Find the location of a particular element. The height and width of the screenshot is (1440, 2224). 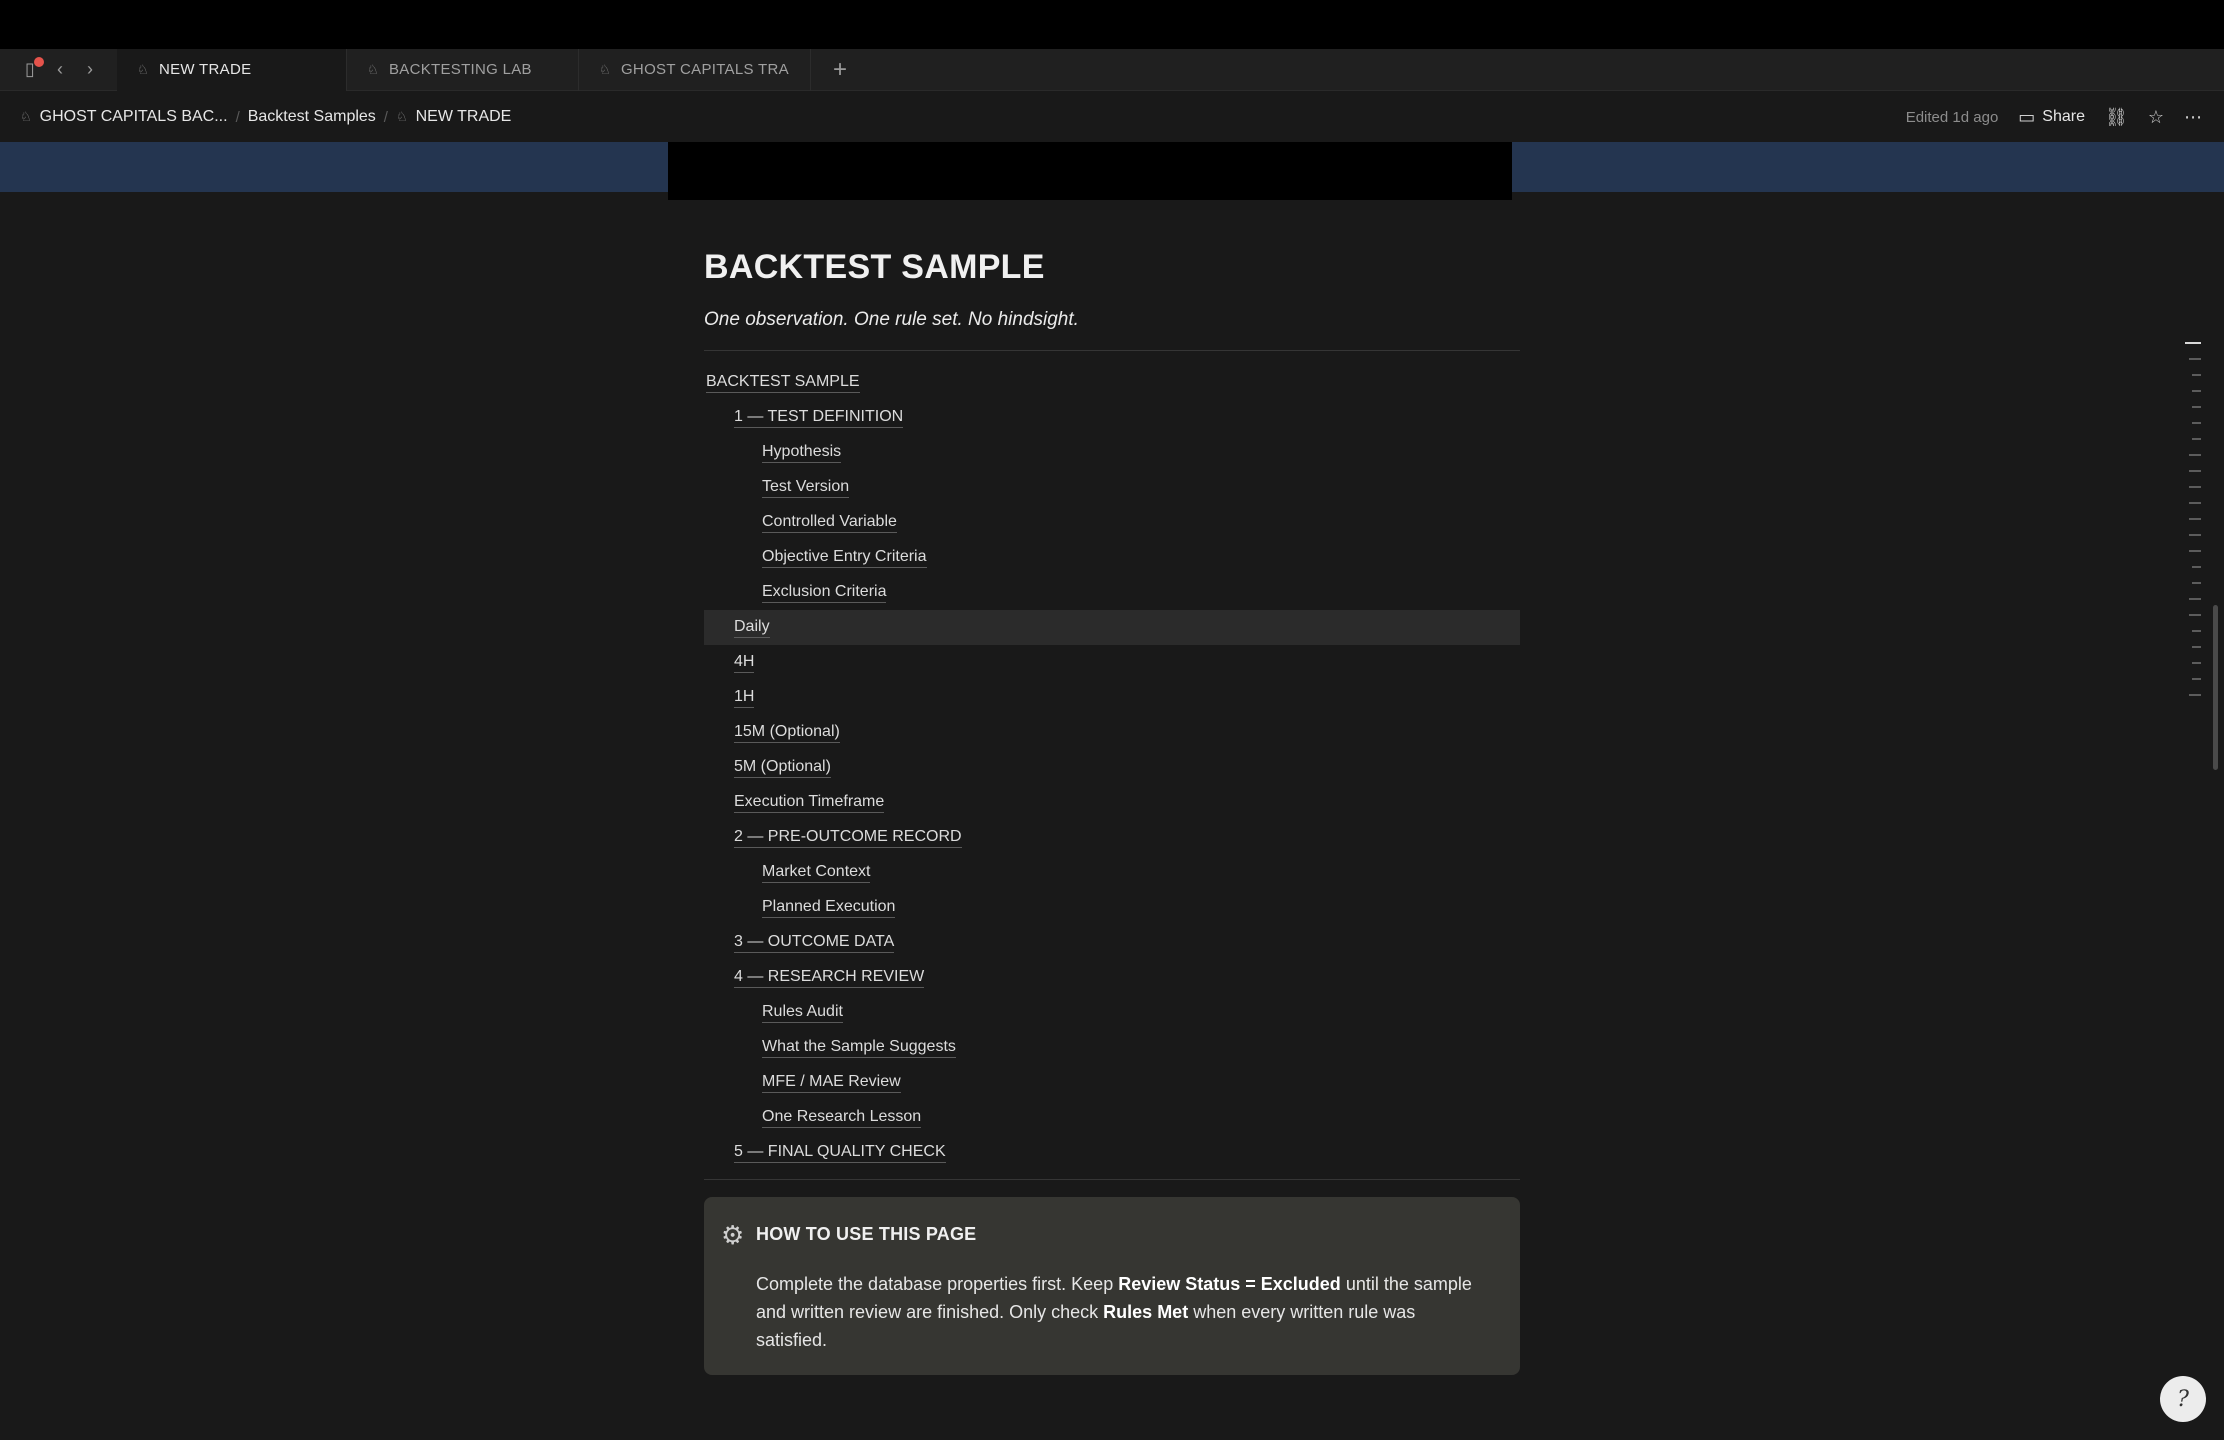

callout-title: HOW TO USE THIS PAGE is located at coordinates (866, 1234).